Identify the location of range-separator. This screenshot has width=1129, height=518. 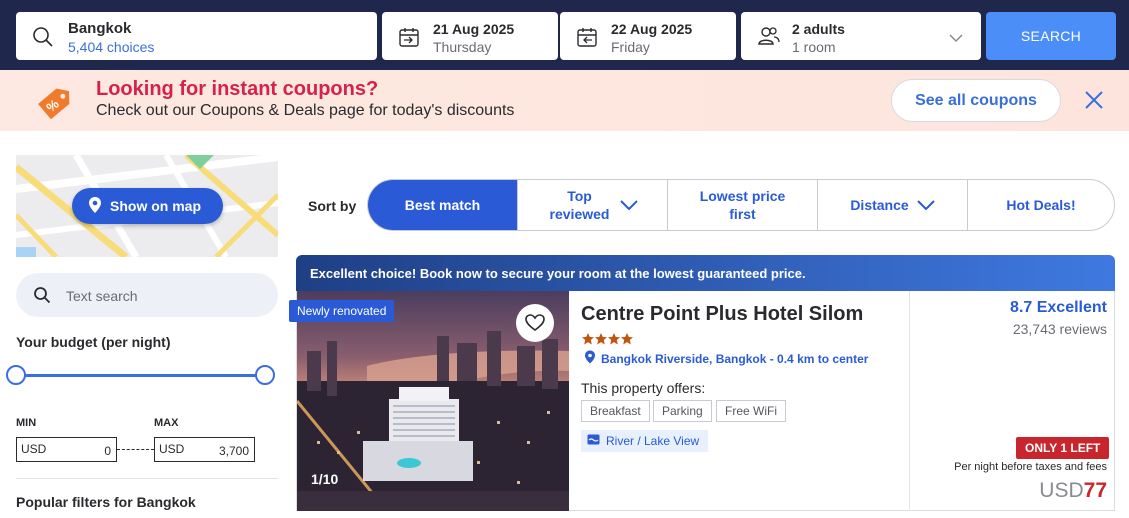
(135, 449).